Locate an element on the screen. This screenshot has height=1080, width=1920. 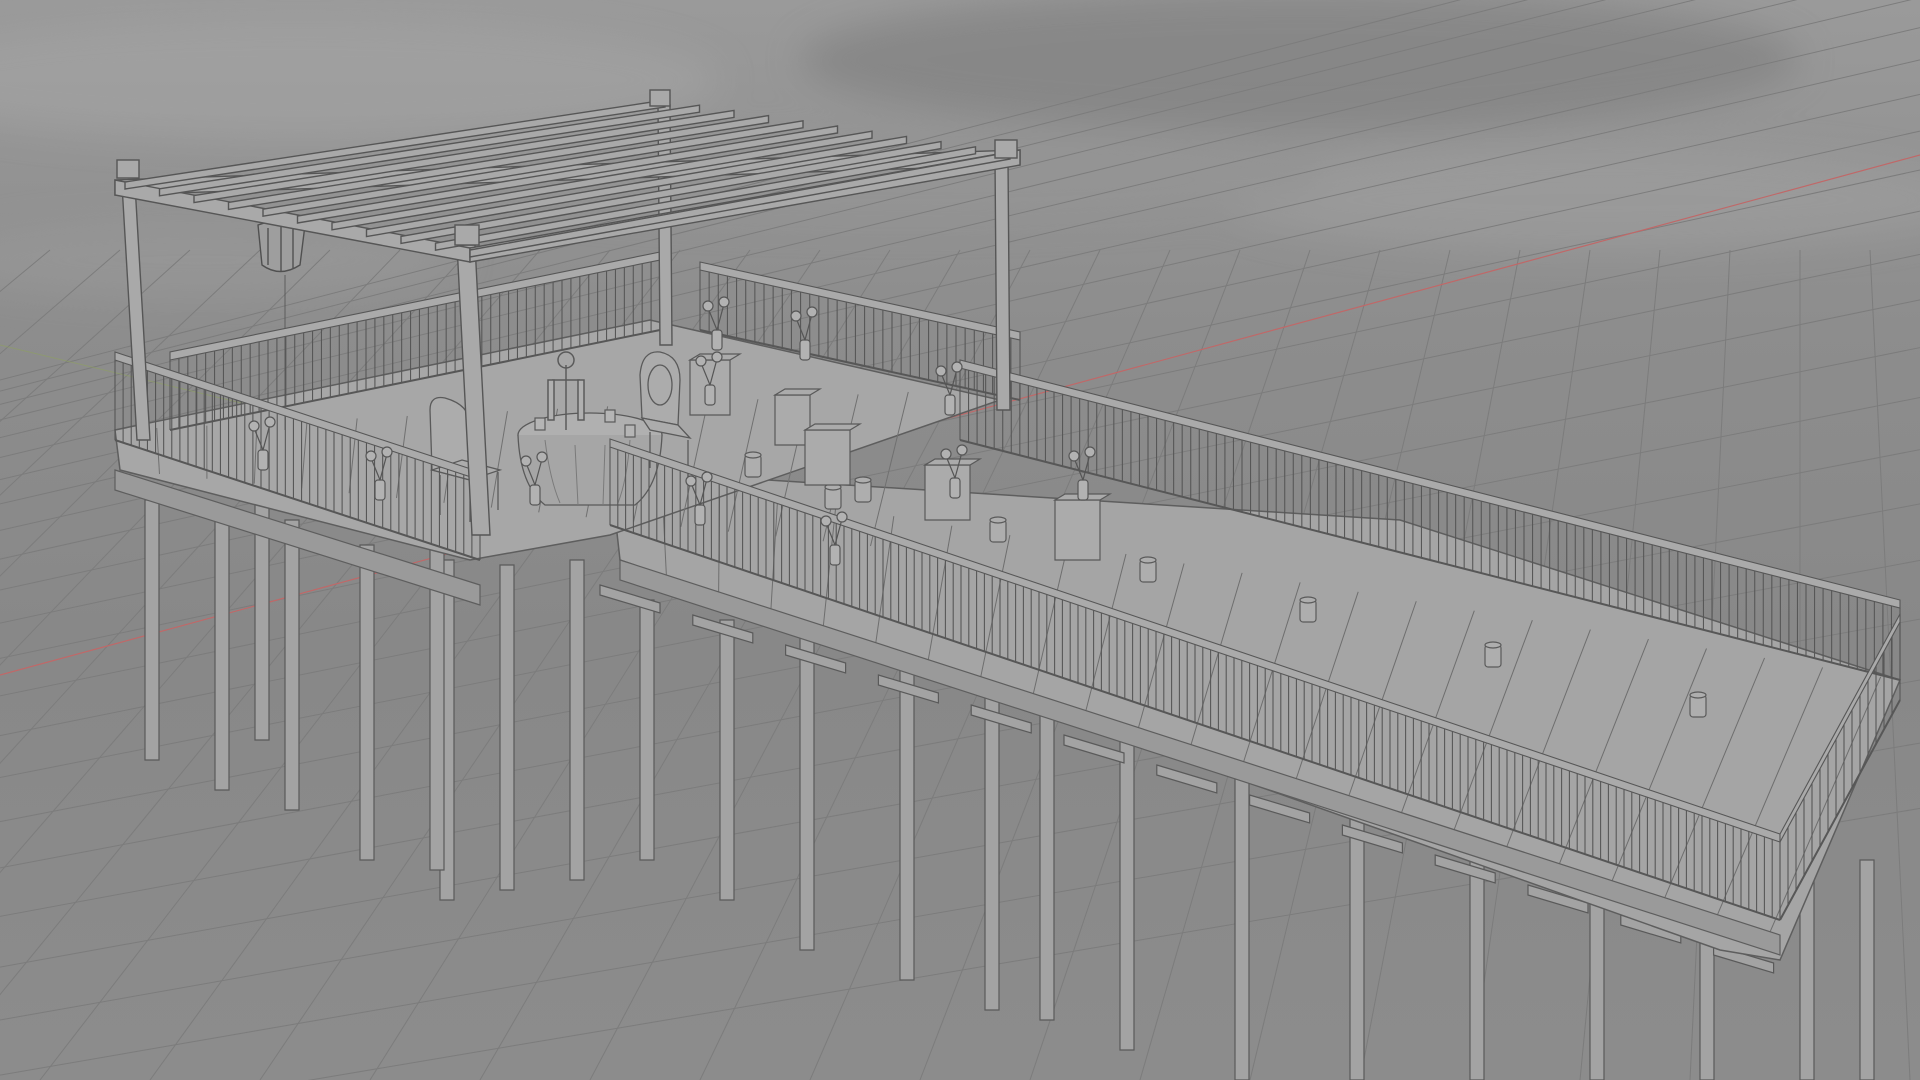
railing-top-rail is located at coordinates (860, 301).